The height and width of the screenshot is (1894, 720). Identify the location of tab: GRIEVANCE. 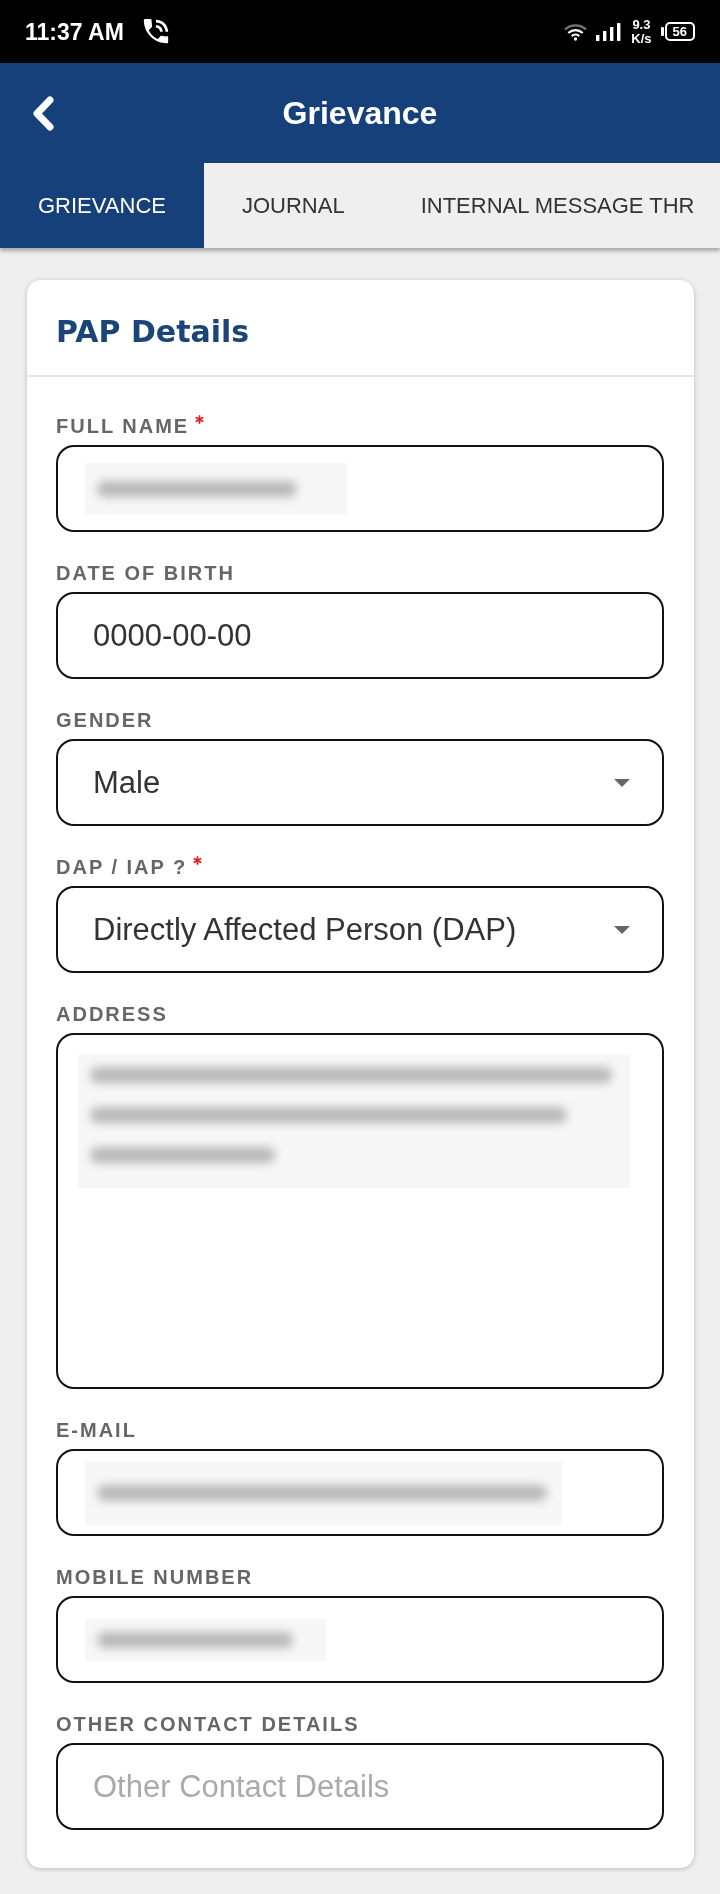
(102, 205).